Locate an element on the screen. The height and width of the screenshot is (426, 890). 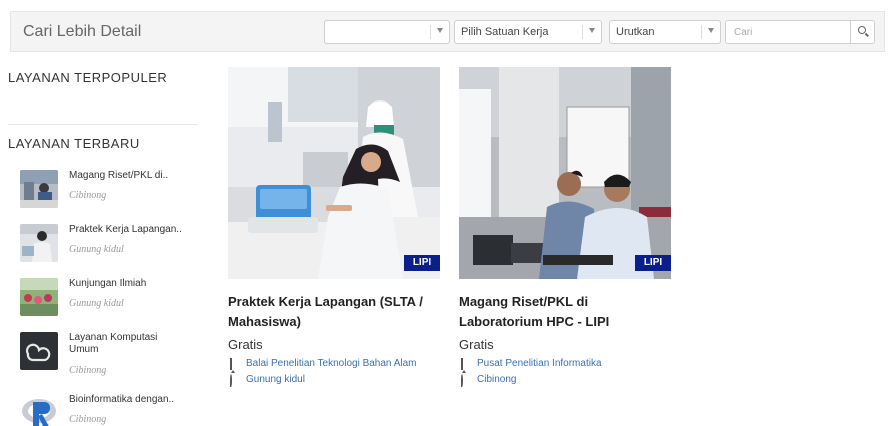
sidebar-item-title: Kunjungan Ilmiah is located at coordinates (108, 283).